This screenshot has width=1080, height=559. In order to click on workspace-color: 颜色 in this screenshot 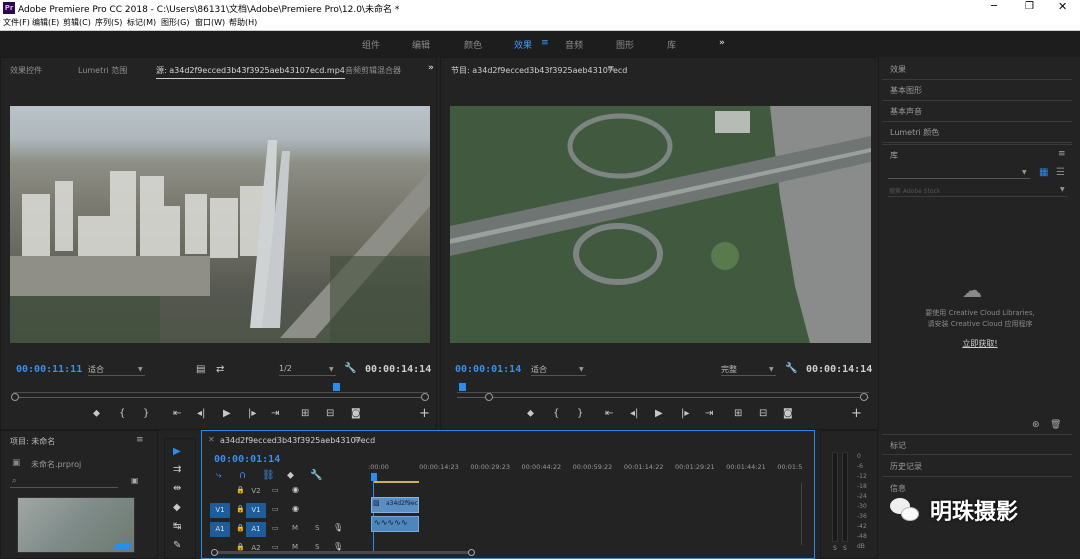, I will do `click(473, 44)`.